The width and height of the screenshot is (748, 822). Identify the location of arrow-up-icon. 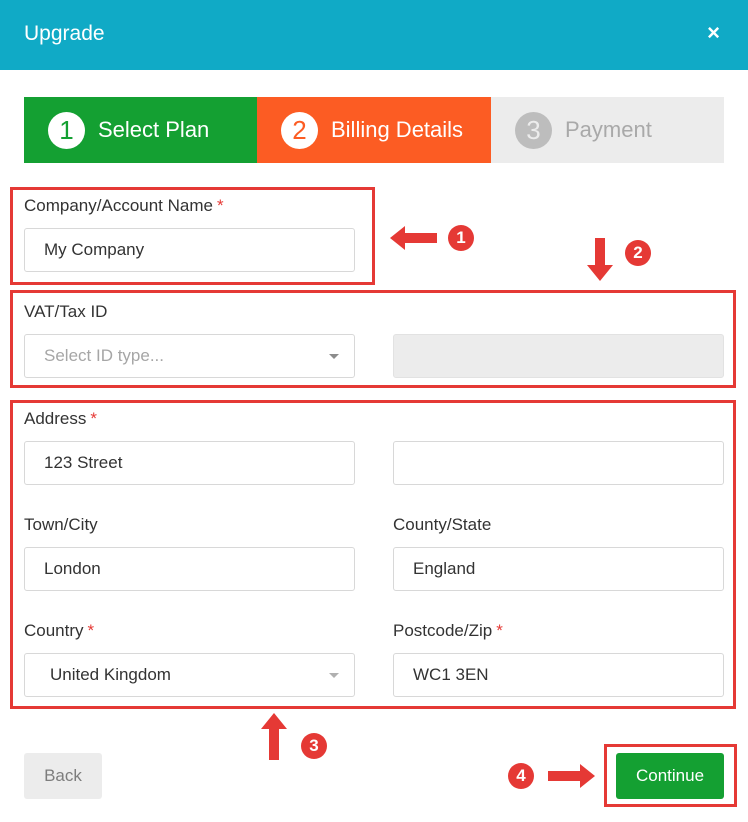
(274, 736).